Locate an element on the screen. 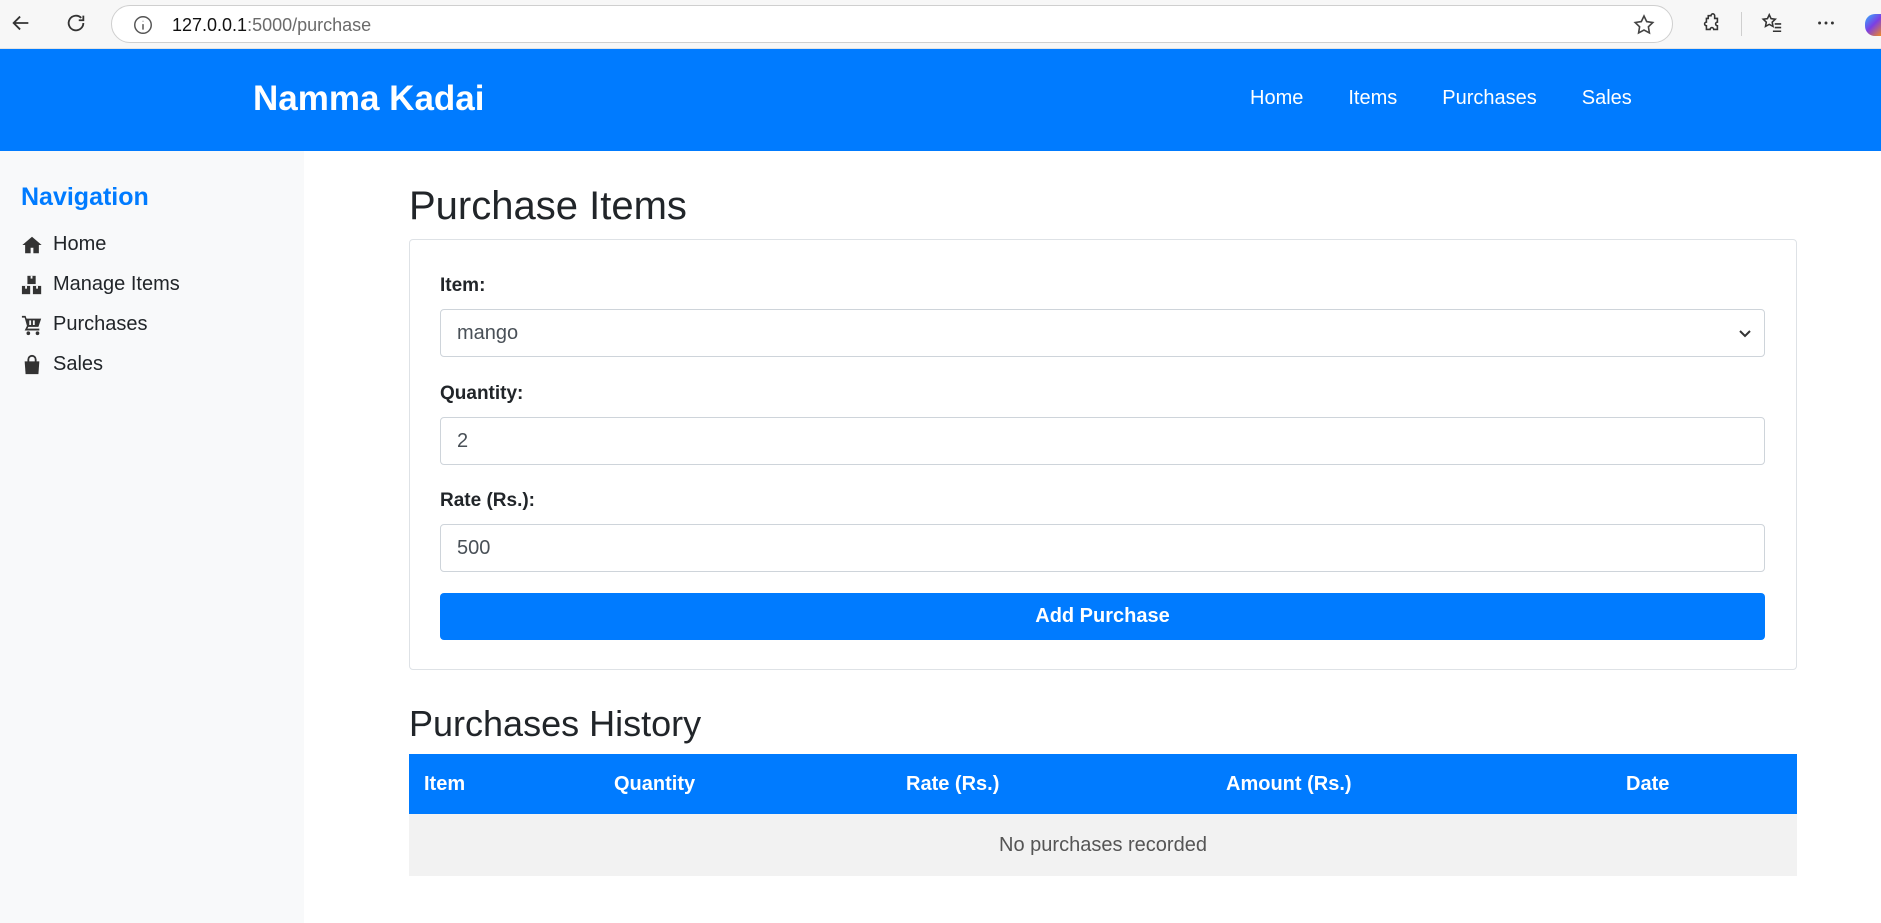  item-select: mango is located at coordinates (1102, 333).